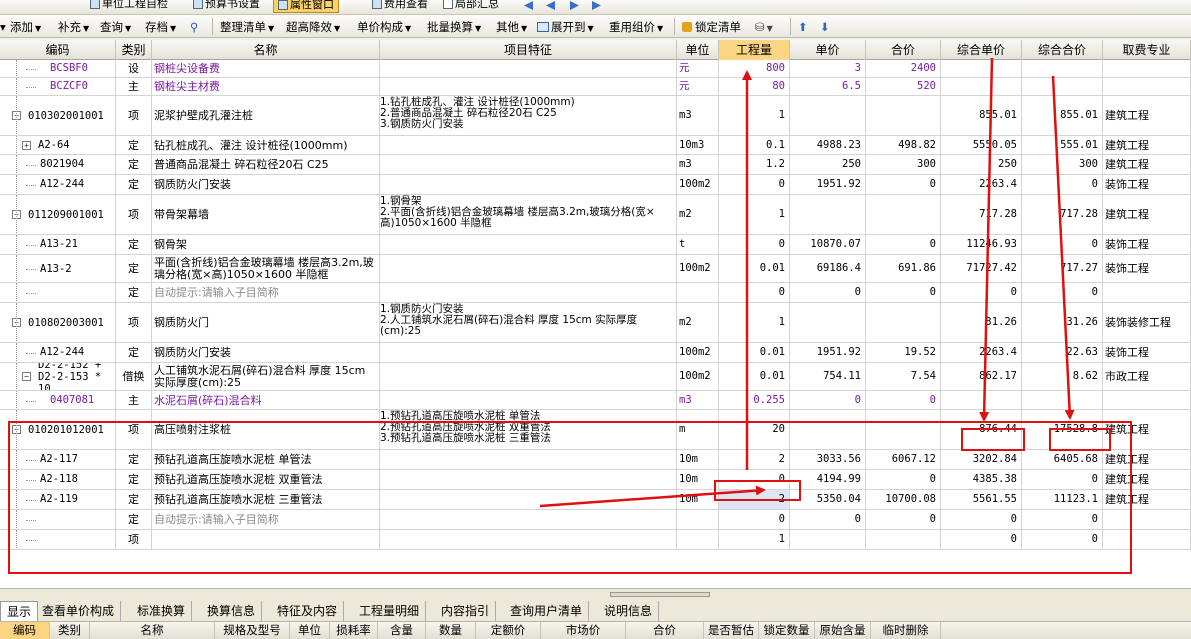 This screenshot has height=639, width=1191. Describe the element at coordinates (731, 630) in the screenshot. I see `sub-header-provisional: 是否暂估` at that location.